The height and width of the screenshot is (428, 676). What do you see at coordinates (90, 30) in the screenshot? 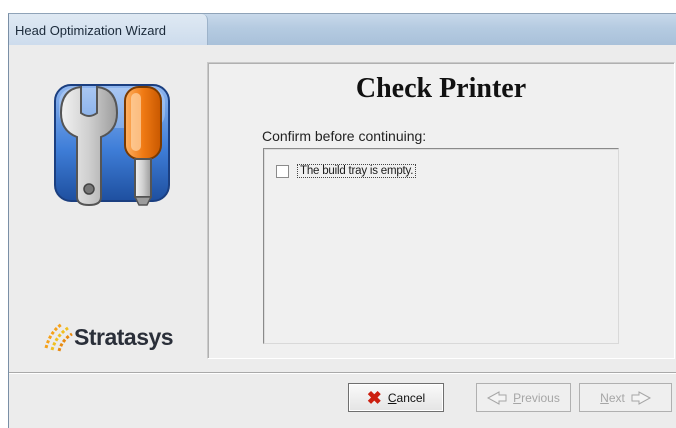
I see `window-title: Head Optimization Wizard` at bounding box center [90, 30].